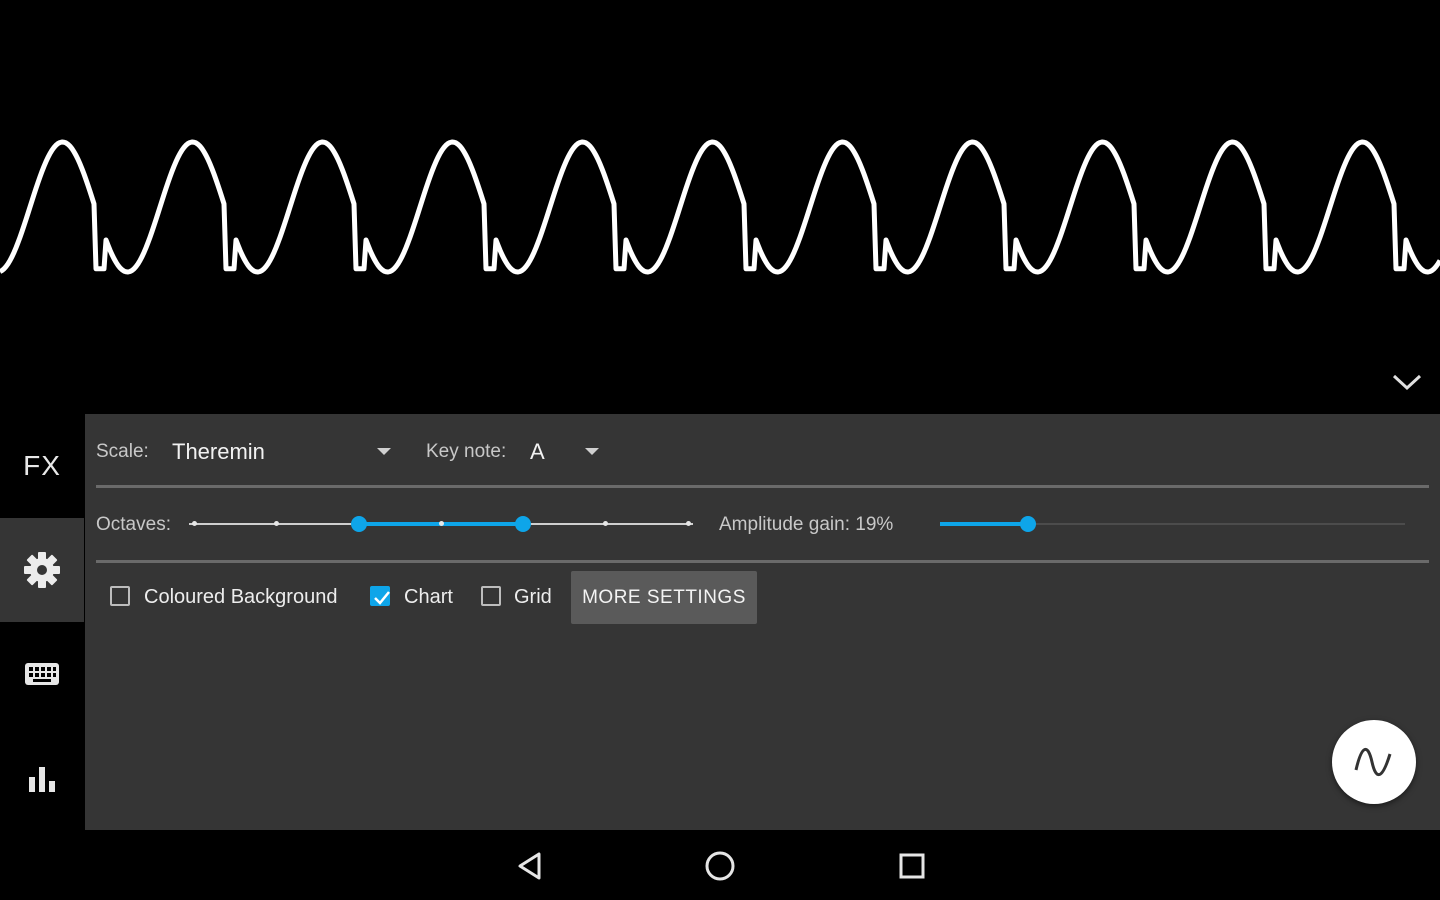 The image size is (1440, 900). What do you see at coordinates (806, 524) in the screenshot?
I see `amplitude-label: Amplitude gain: 19%` at bounding box center [806, 524].